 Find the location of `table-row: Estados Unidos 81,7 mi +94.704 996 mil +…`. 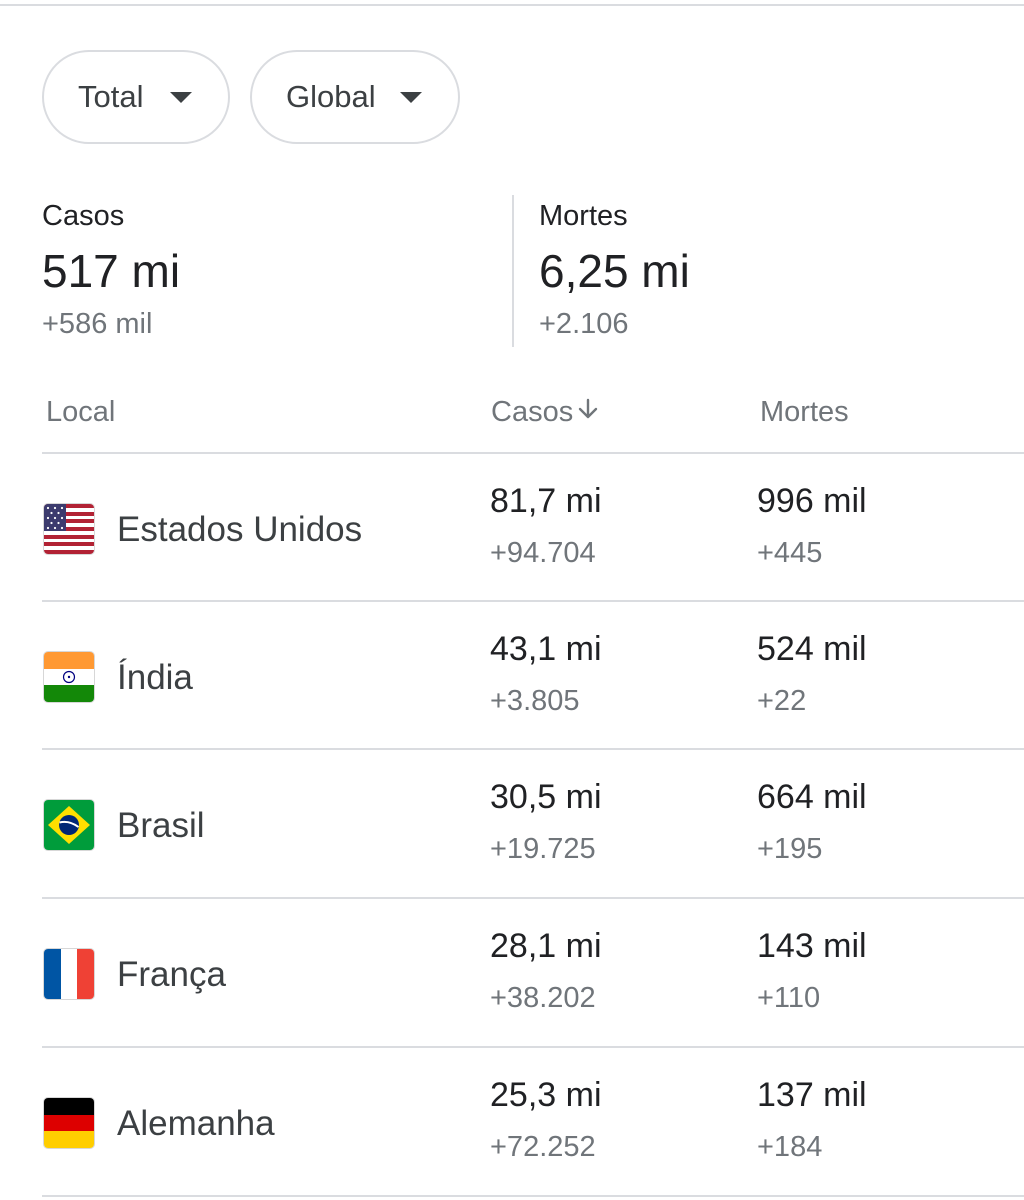

table-row: Estados Unidos 81,7 mi +94.704 996 mil +… is located at coordinates (512, 528).